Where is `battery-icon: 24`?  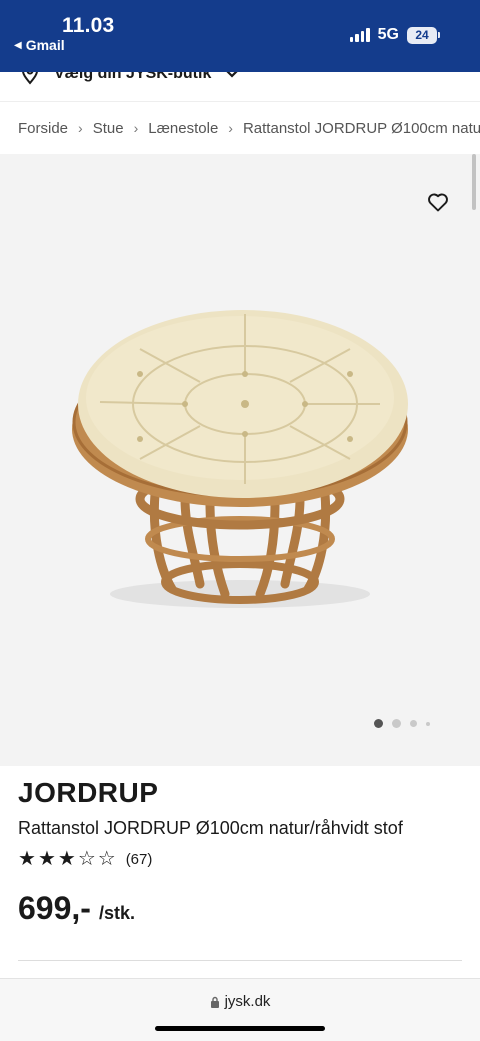 battery-icon: 24 is located at coordinates (423, 35).